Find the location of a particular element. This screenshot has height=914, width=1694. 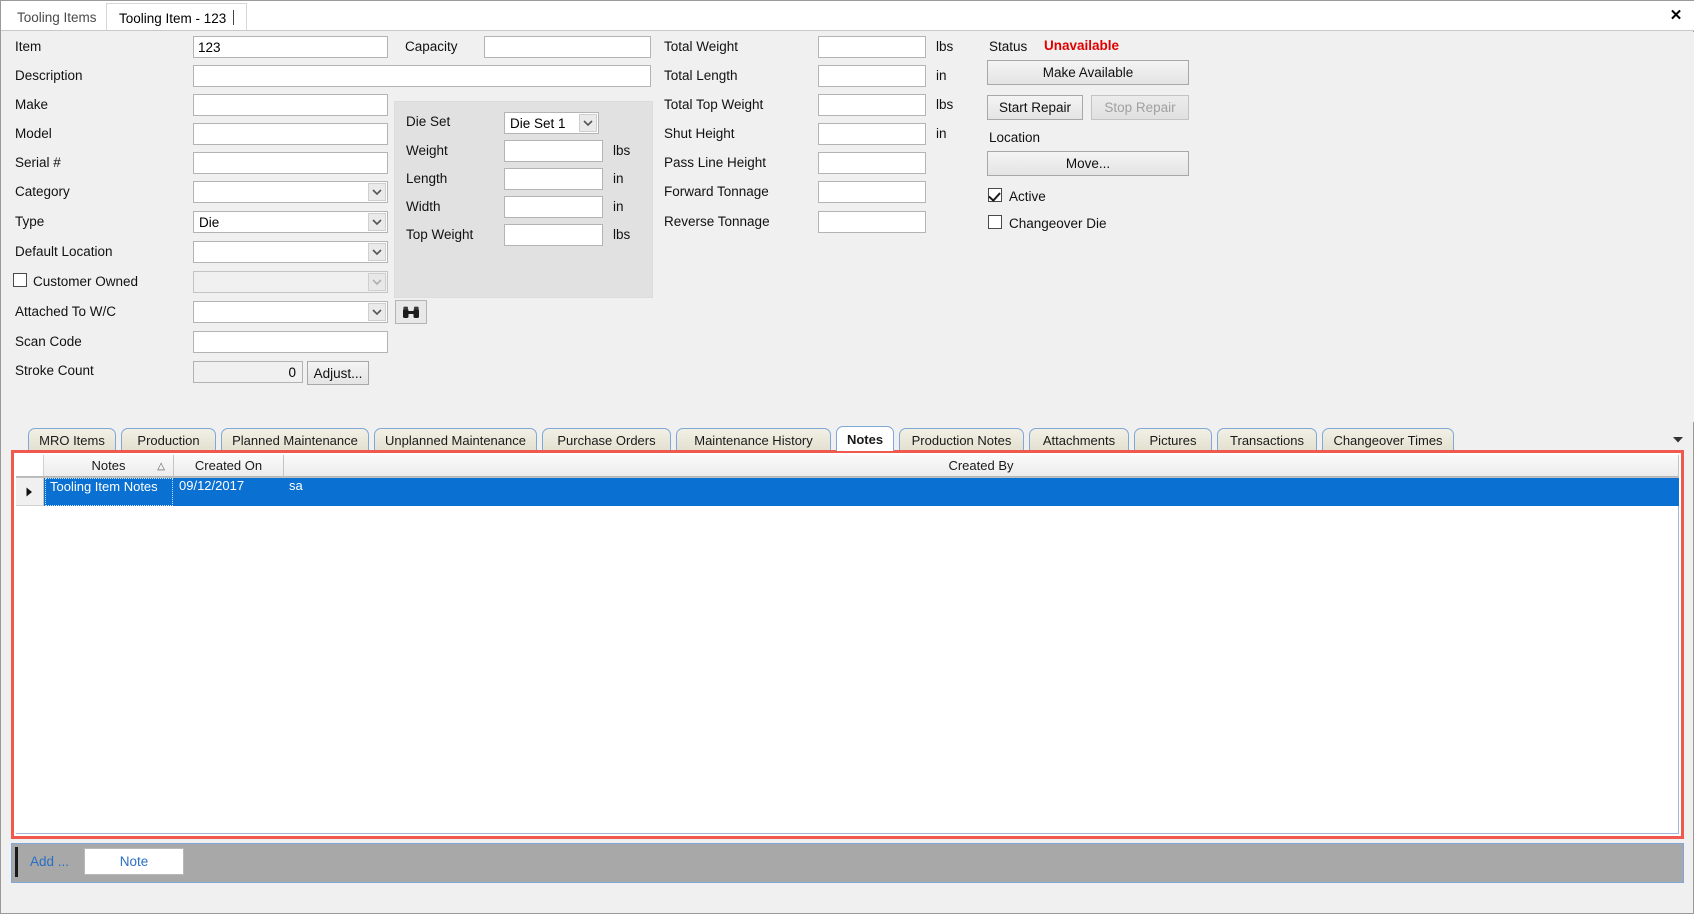

window-tab-label: Tooling Items is located at coordinates (57, 17).